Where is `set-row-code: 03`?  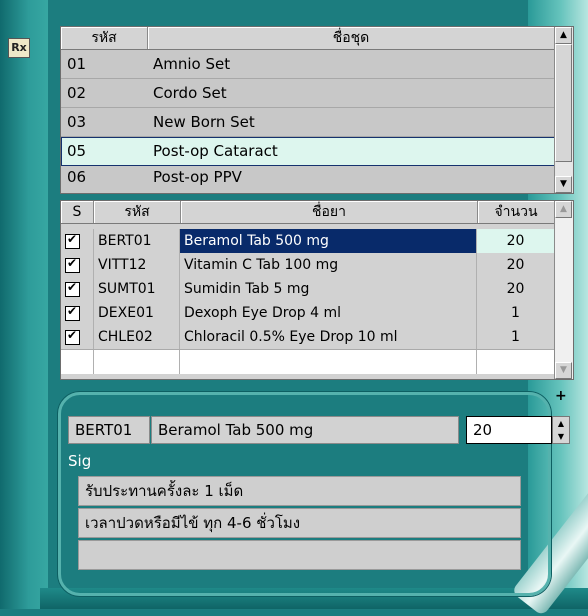
set-row-code: 03 is located at coordinates (77, 122).